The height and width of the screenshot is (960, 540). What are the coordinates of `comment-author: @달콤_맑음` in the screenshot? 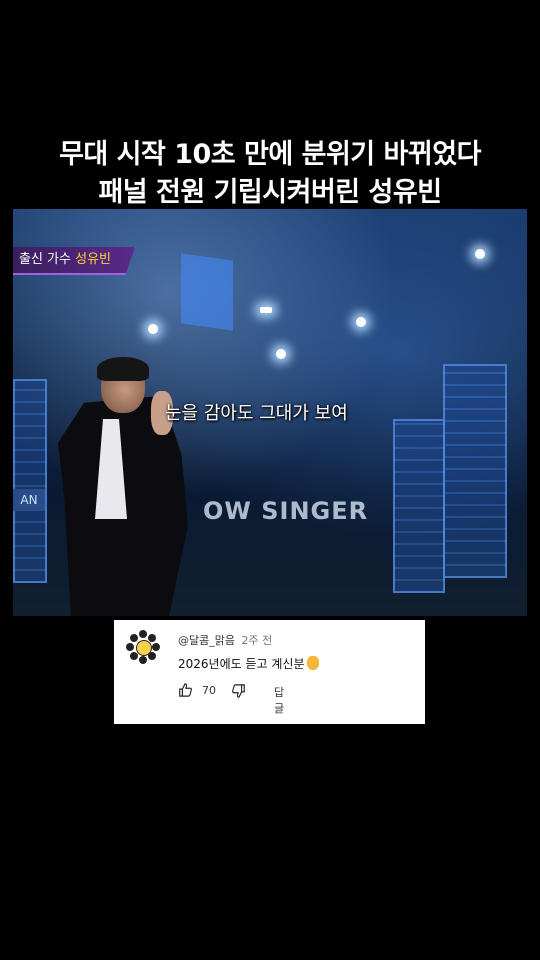 It's located at (206, 640).